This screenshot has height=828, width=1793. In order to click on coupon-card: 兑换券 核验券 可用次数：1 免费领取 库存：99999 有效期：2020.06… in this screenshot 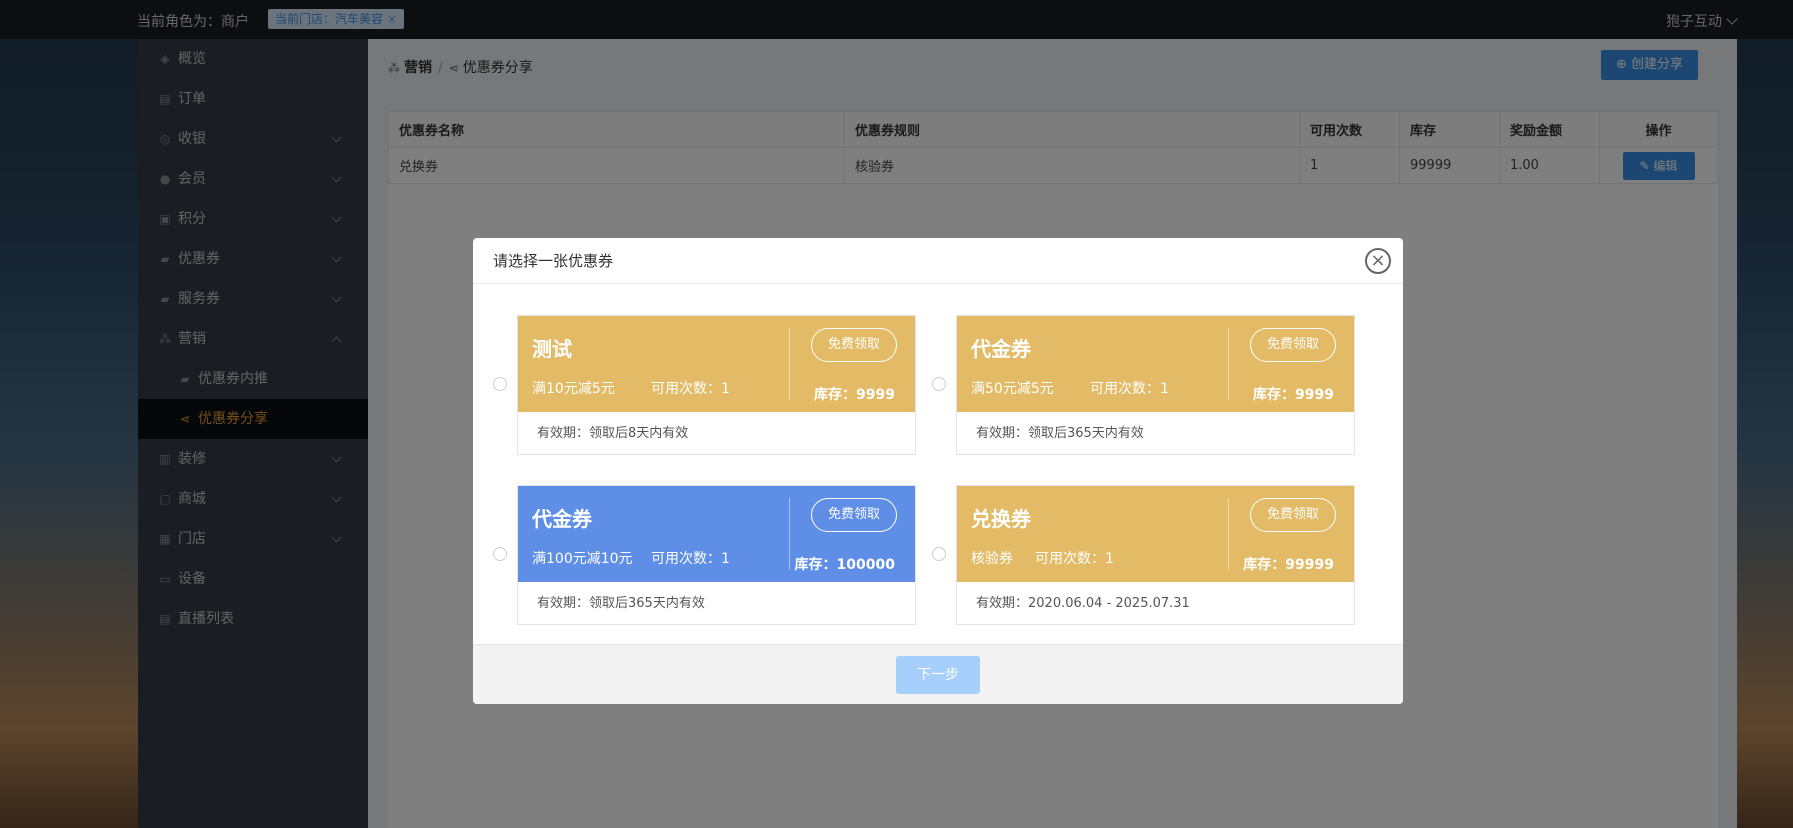, I will do `click(1155, 555)`.